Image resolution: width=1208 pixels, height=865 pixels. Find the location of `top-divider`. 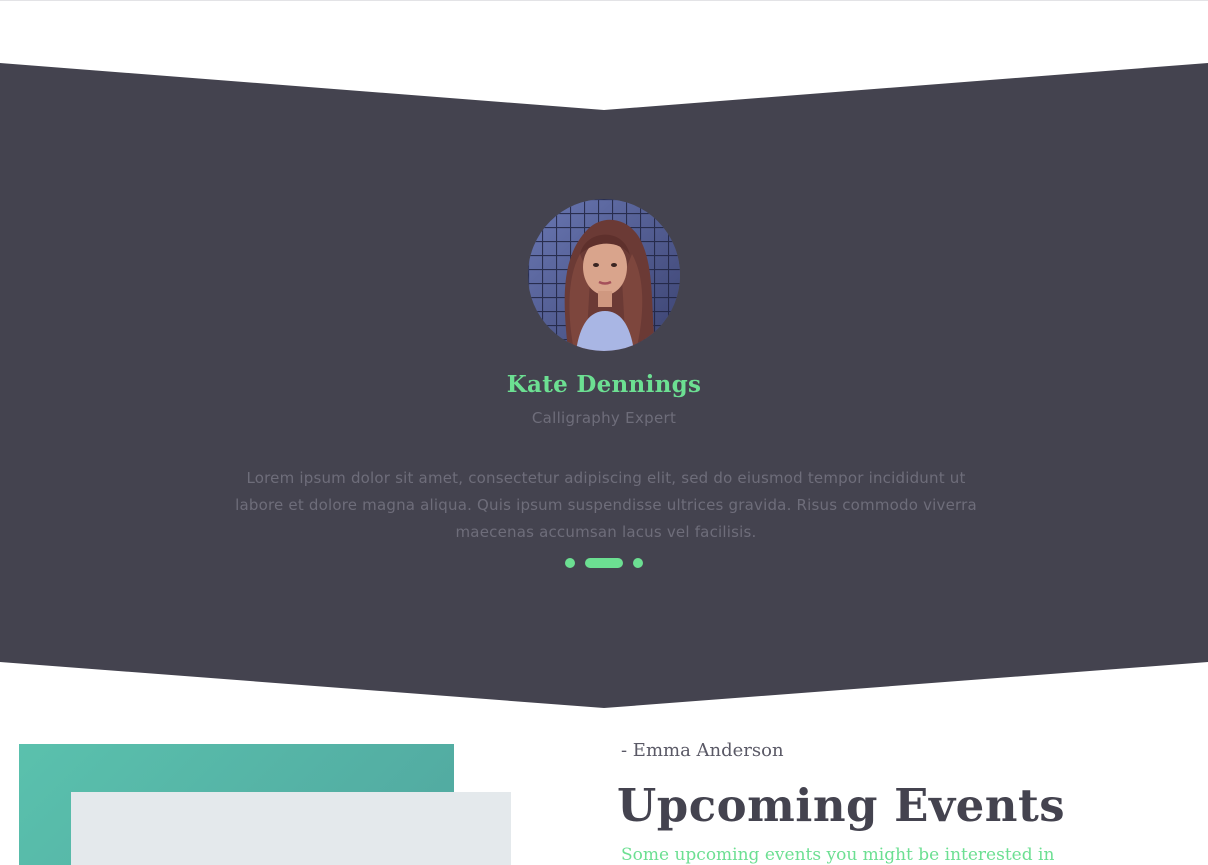

top-divider is located at coordinates (604, 0).